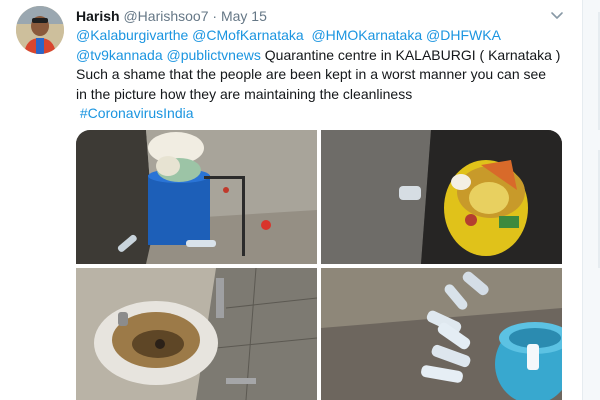  I want to click on tweet-header: Harish @Harishsoo7 · May 15, so click(171, 16).